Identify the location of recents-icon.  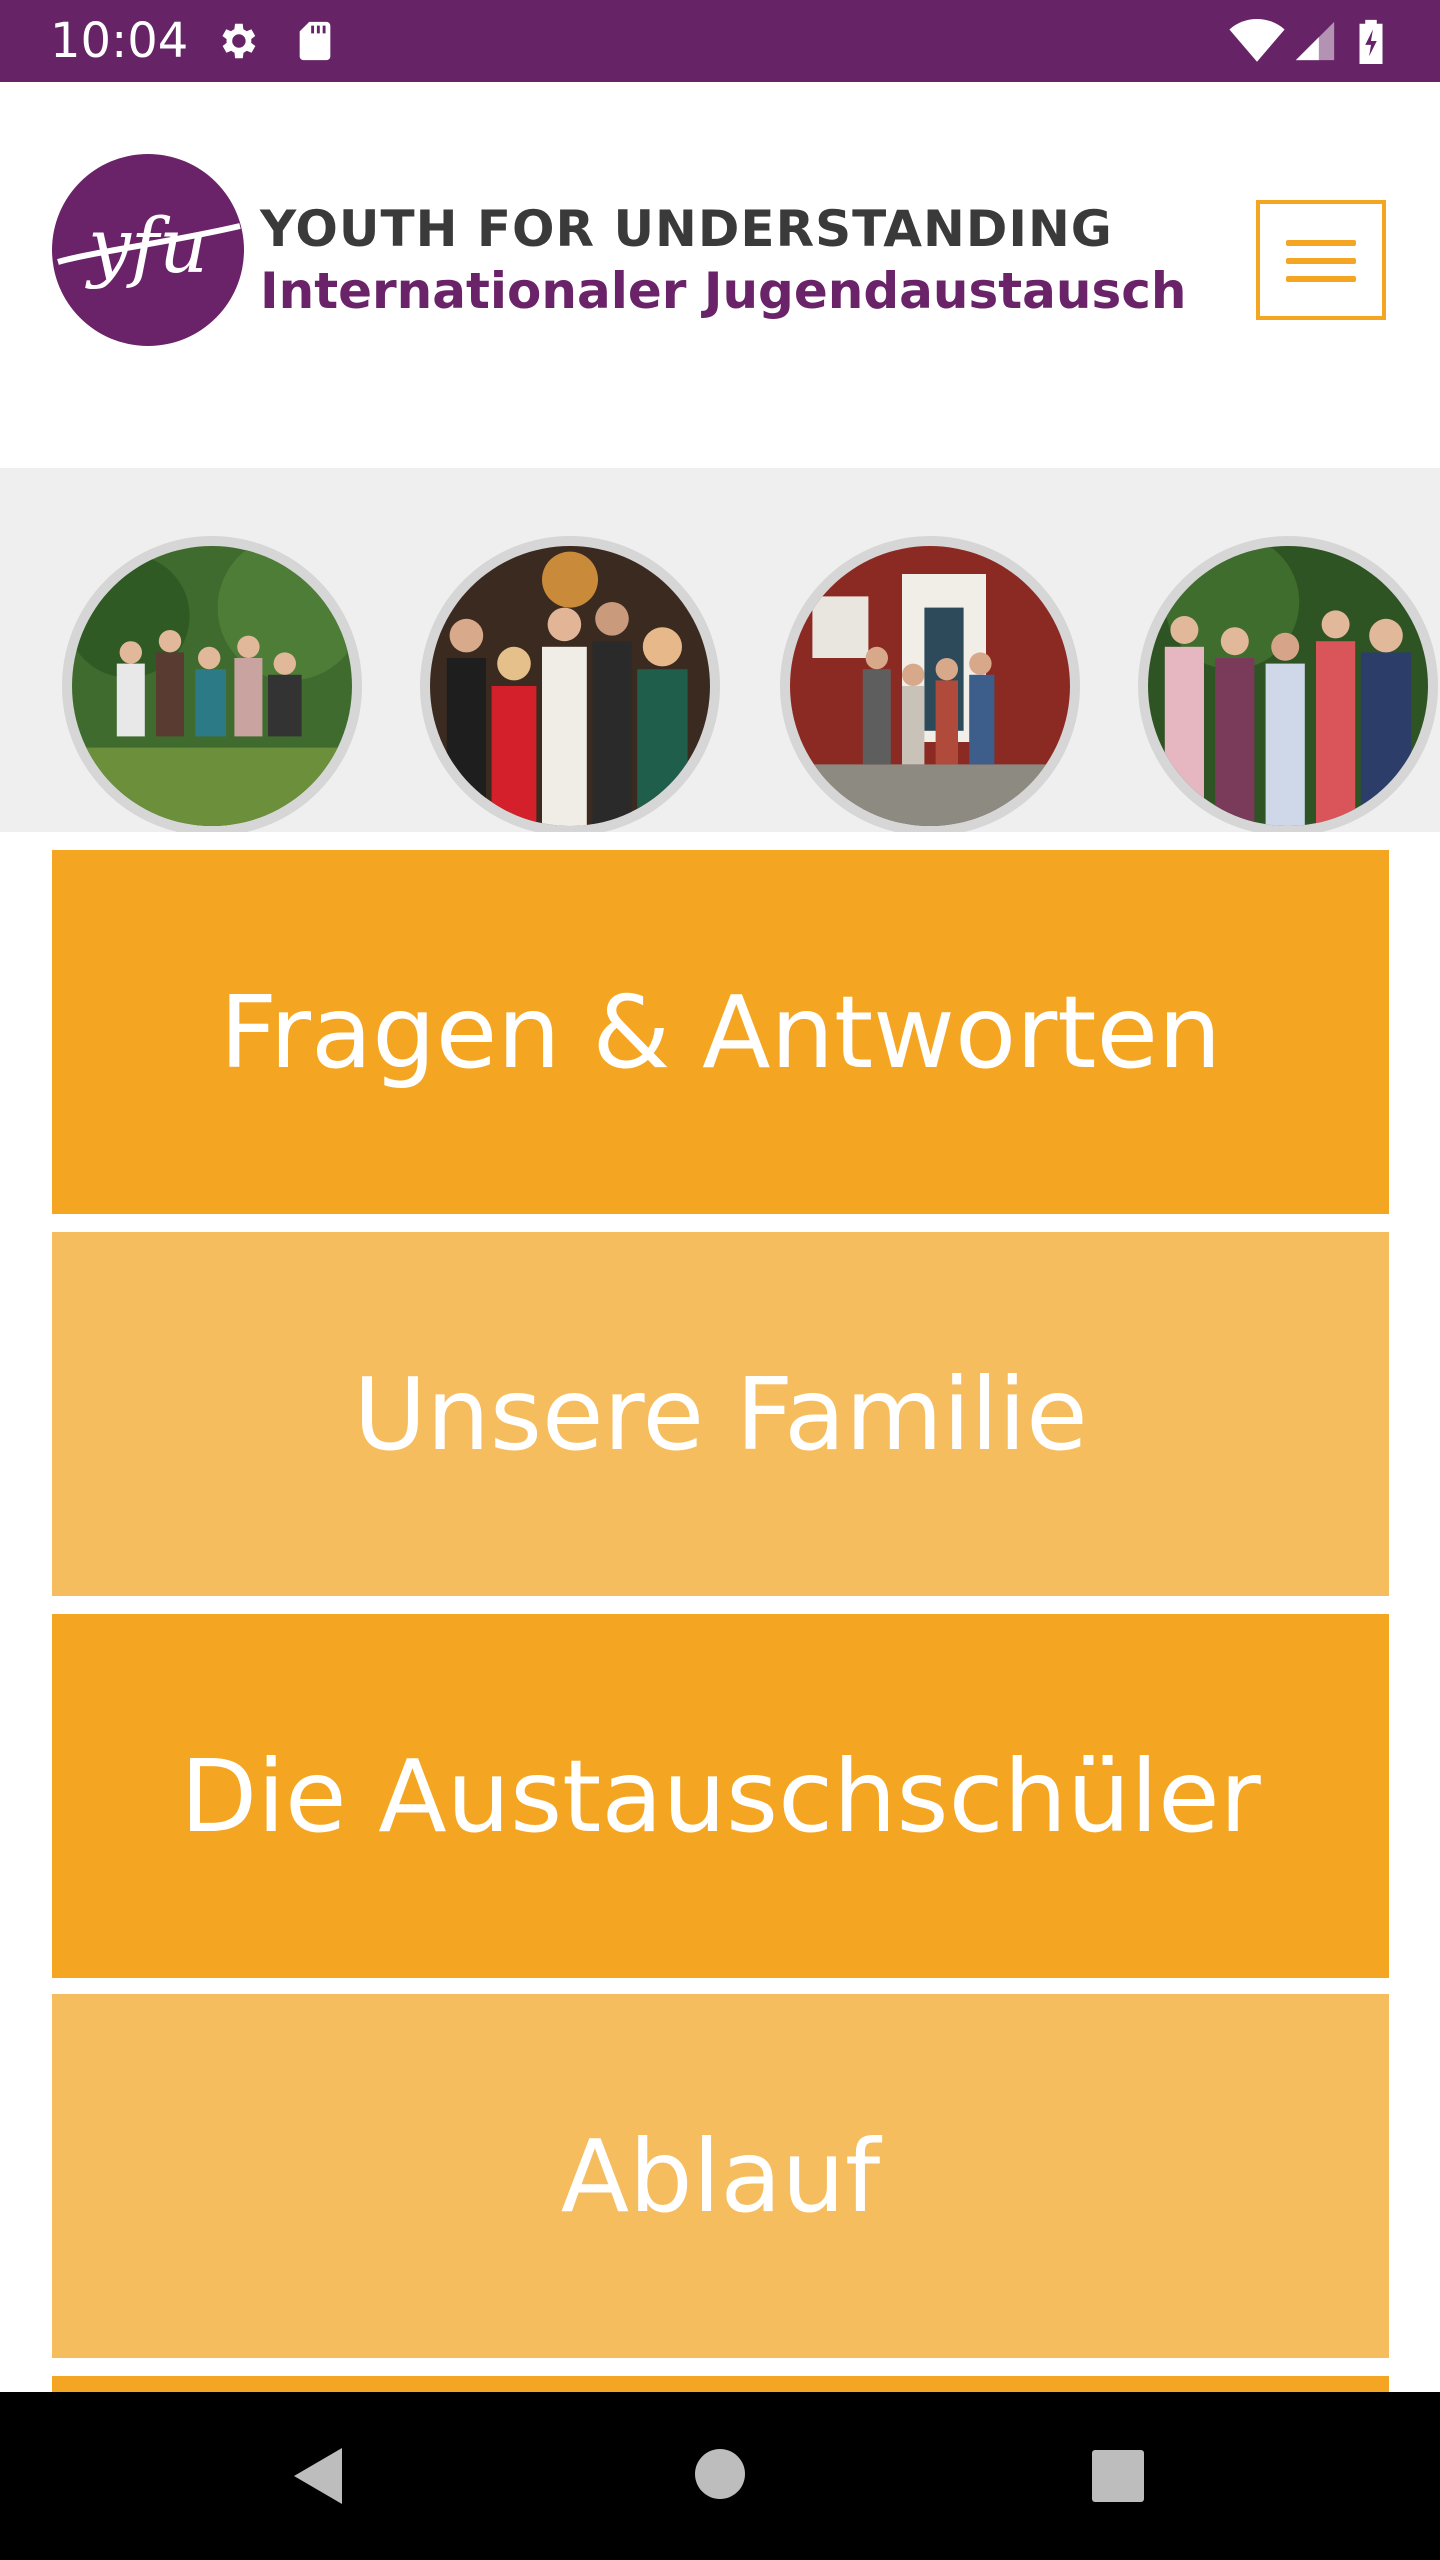
(1118, 2476).